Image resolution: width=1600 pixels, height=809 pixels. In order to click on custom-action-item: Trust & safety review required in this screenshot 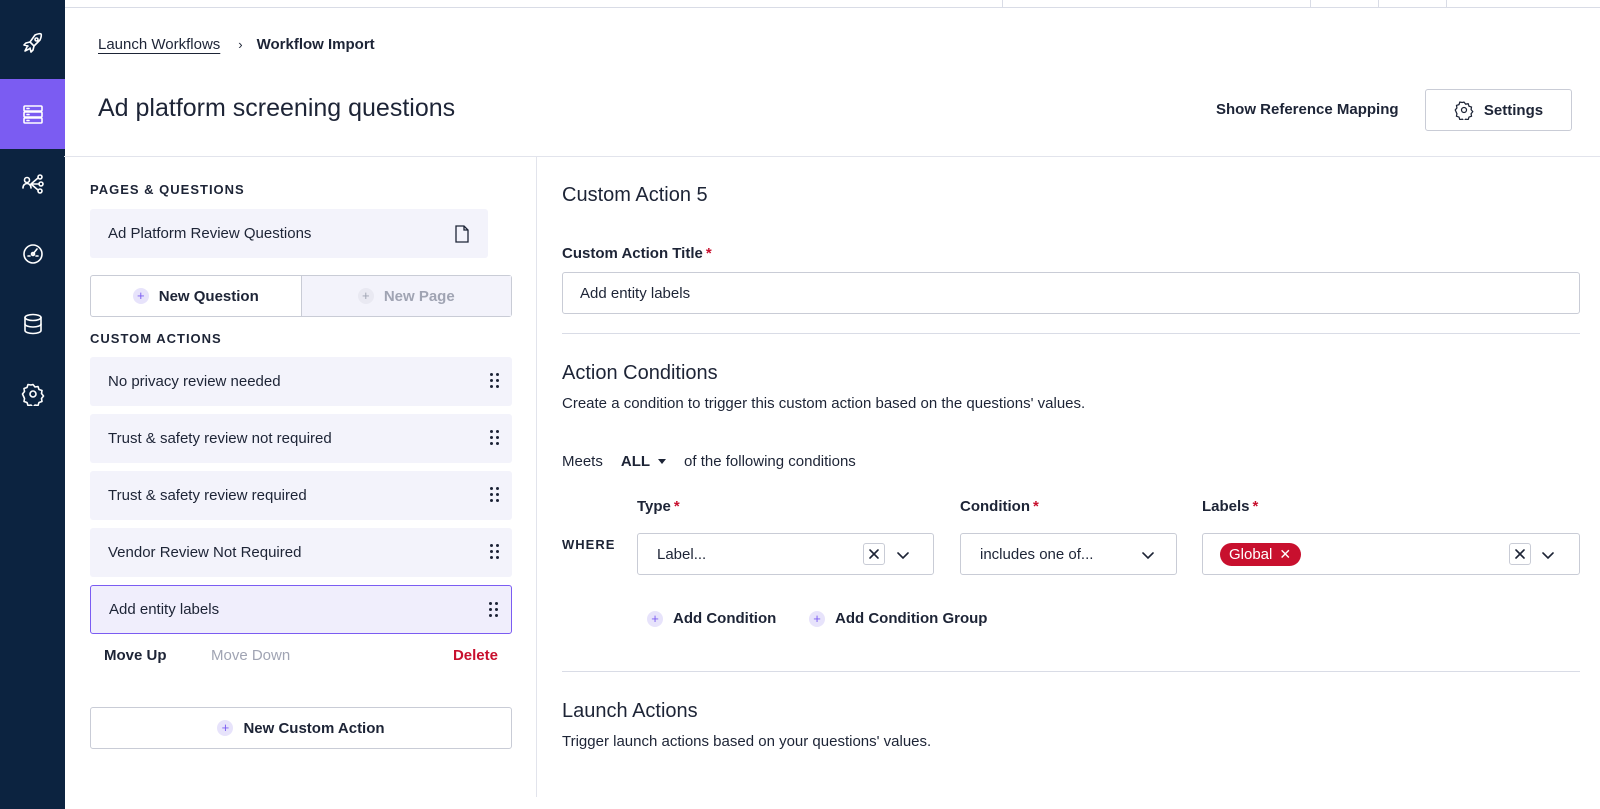, I will do `click(301, 495)`.